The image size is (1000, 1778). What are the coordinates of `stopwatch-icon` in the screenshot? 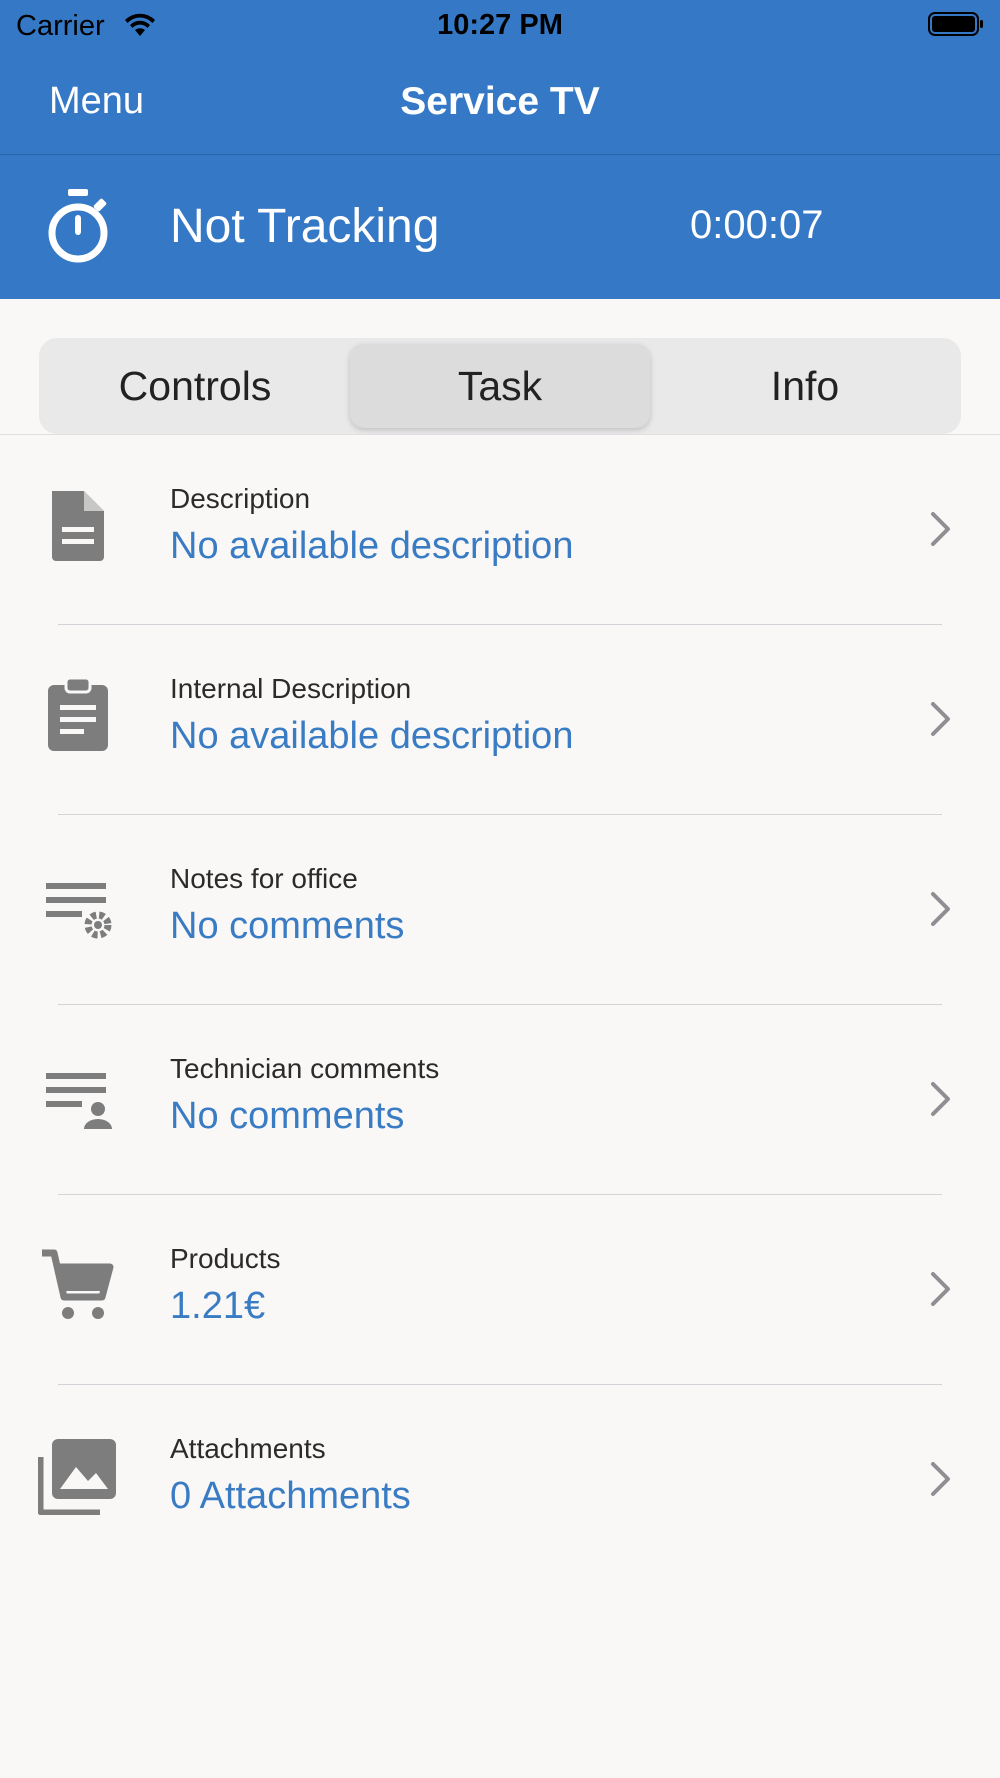 It's located at (78, 226).